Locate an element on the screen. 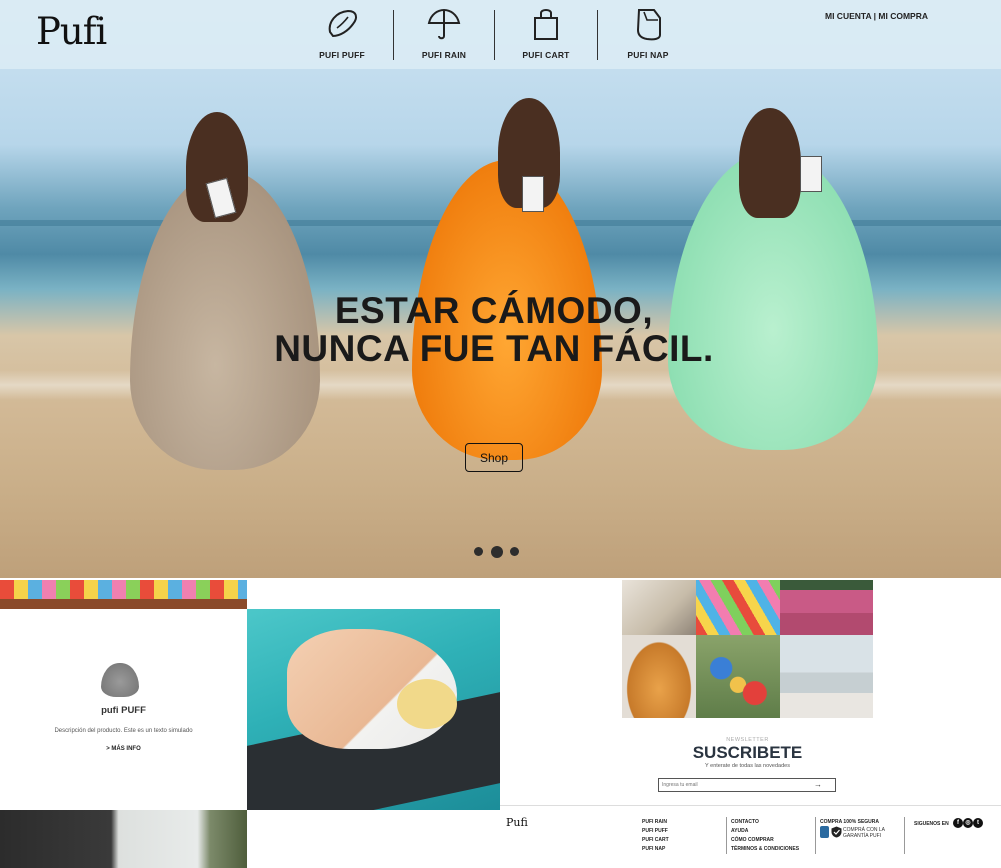  hero-headline: ESTAR CÁMODO, NUNCA FUE TAN FÁCIL. is located at coordinates (494, 330).